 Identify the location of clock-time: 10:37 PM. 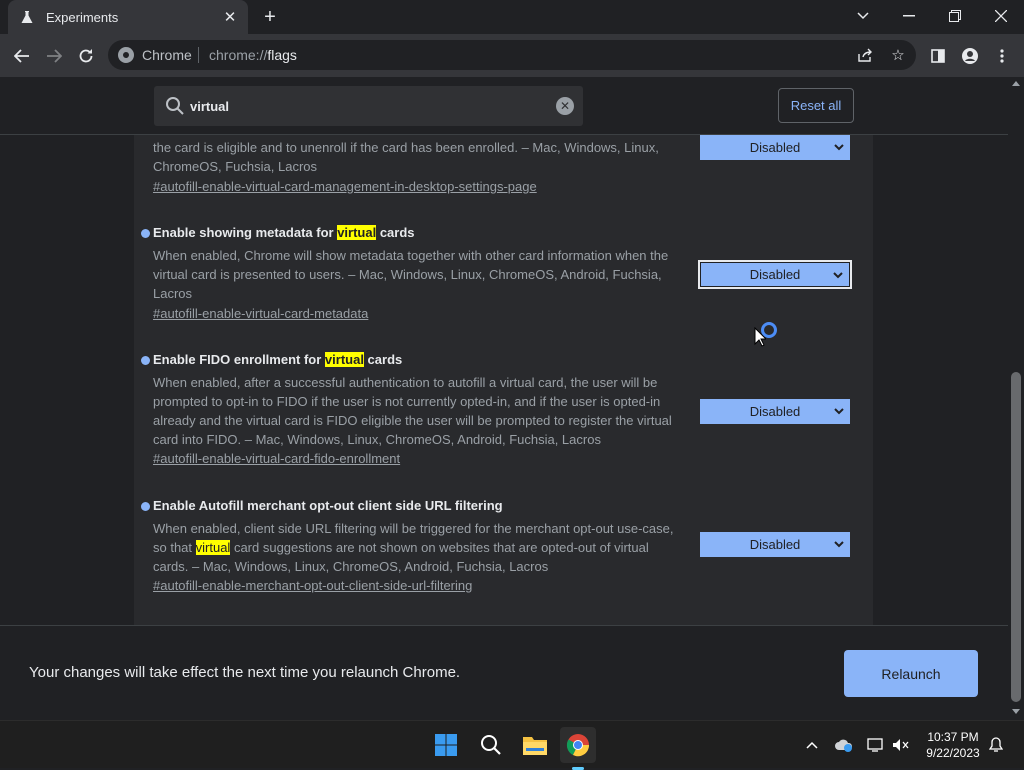
(953, 737).